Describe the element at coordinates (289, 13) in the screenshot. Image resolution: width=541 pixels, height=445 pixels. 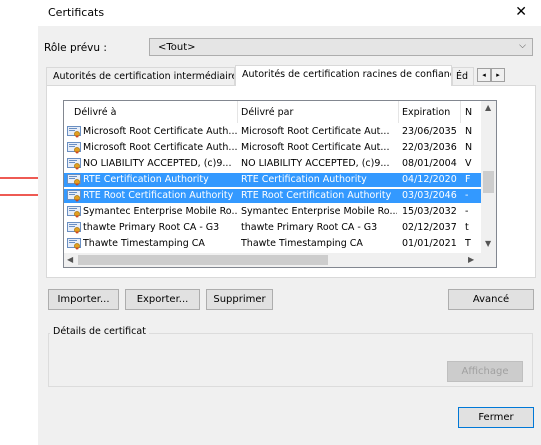
I see `title-bar: Certificats ✕` at that location.